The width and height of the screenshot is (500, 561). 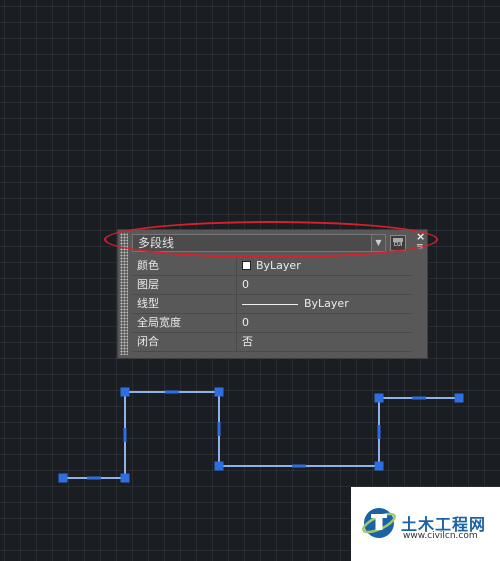 I want to click on property-key: 闭合, so click(x=184, y=342).